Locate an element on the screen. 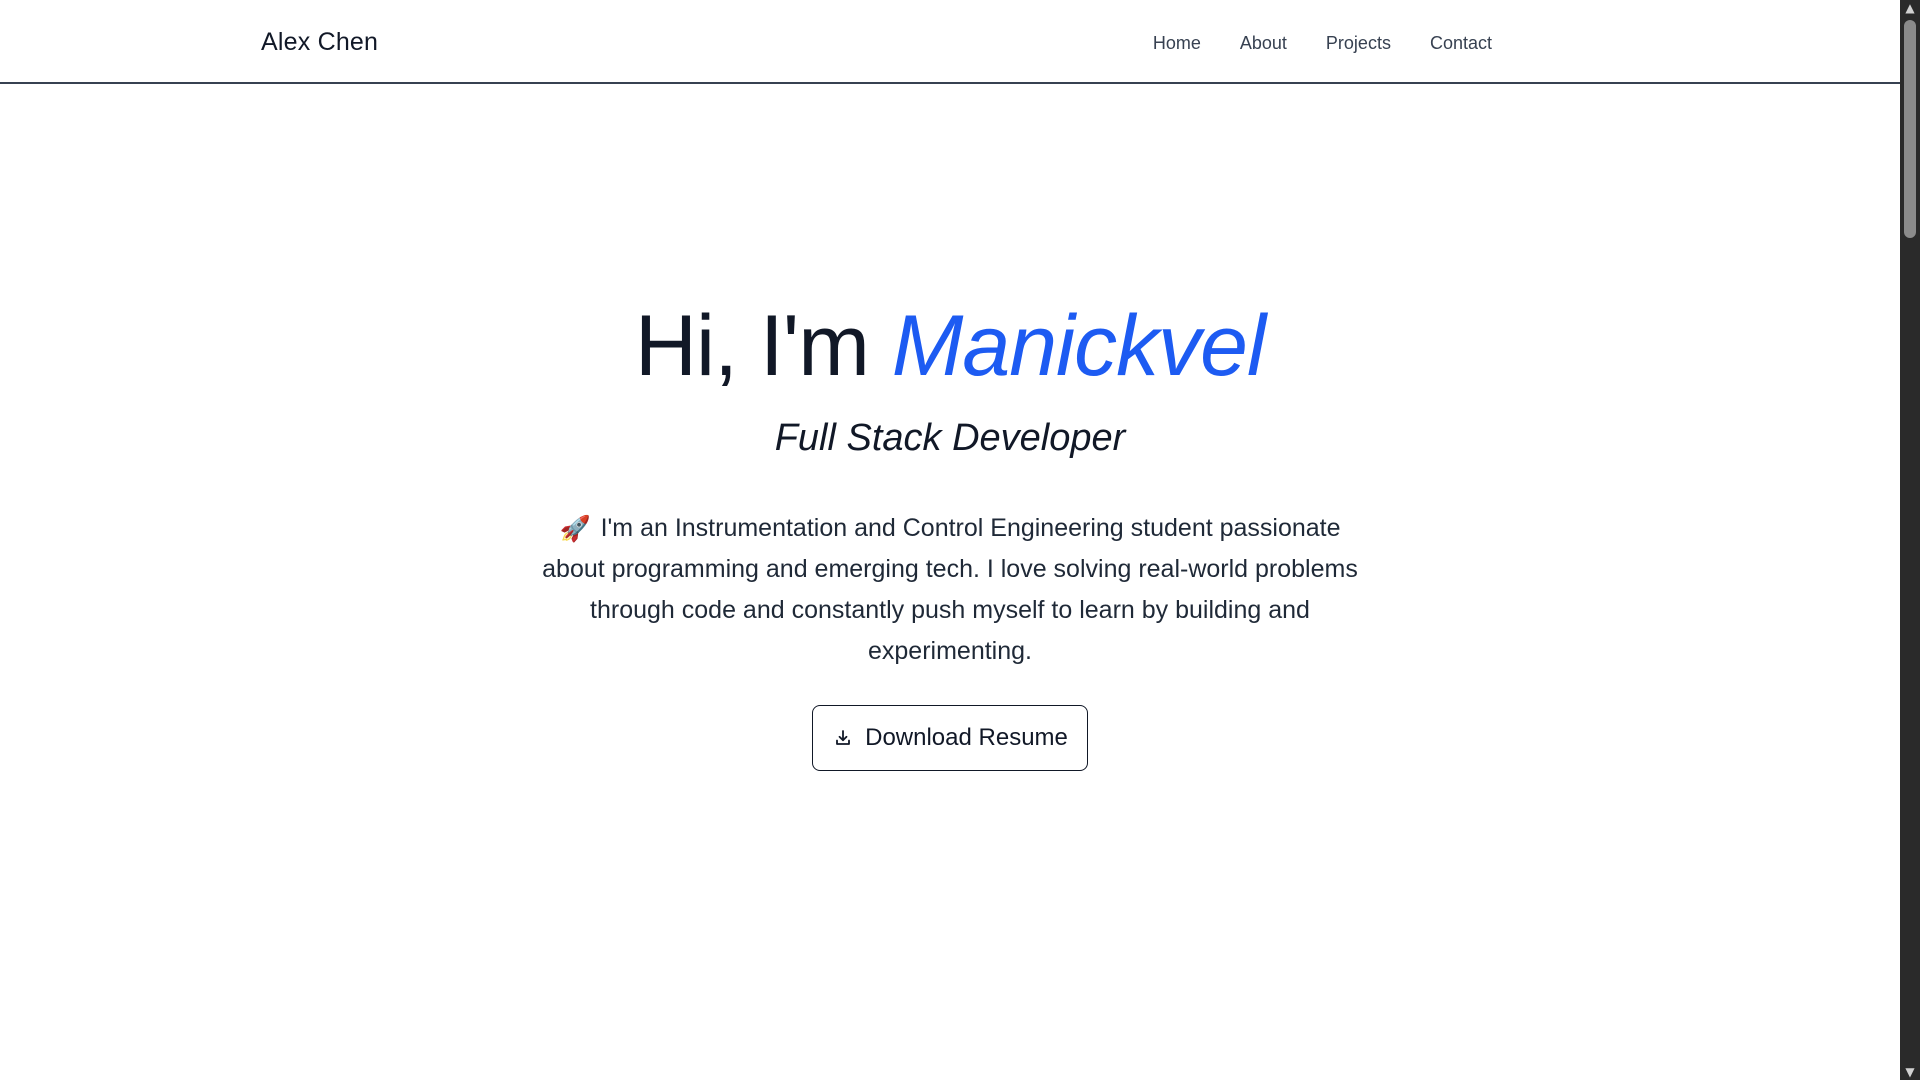  hero-heading: Hi, I'm Manickvel is located at coordinates (950, 346).